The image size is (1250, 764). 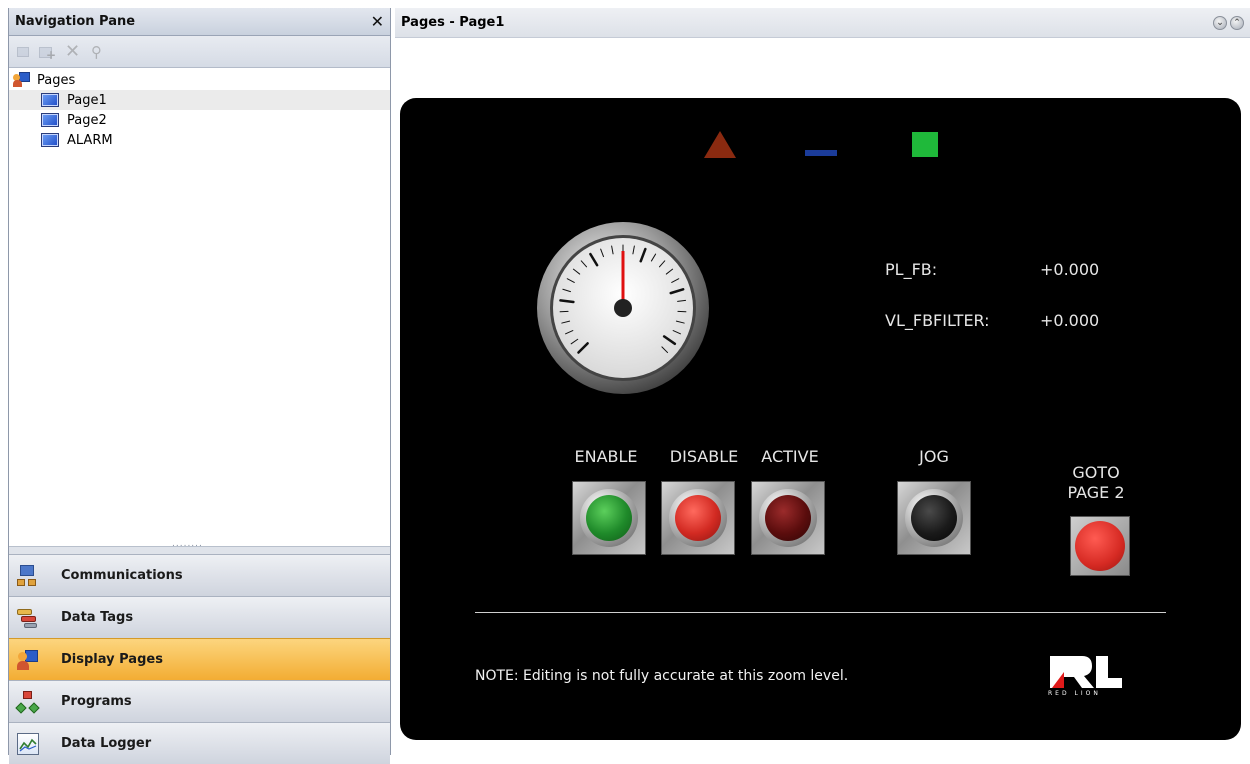 What do you see at coordinates (937, 320) in the screenshot?
I see `tag-label-vl-fbfilter: VL_FBFILTER:` at bounding box center [937, 320].